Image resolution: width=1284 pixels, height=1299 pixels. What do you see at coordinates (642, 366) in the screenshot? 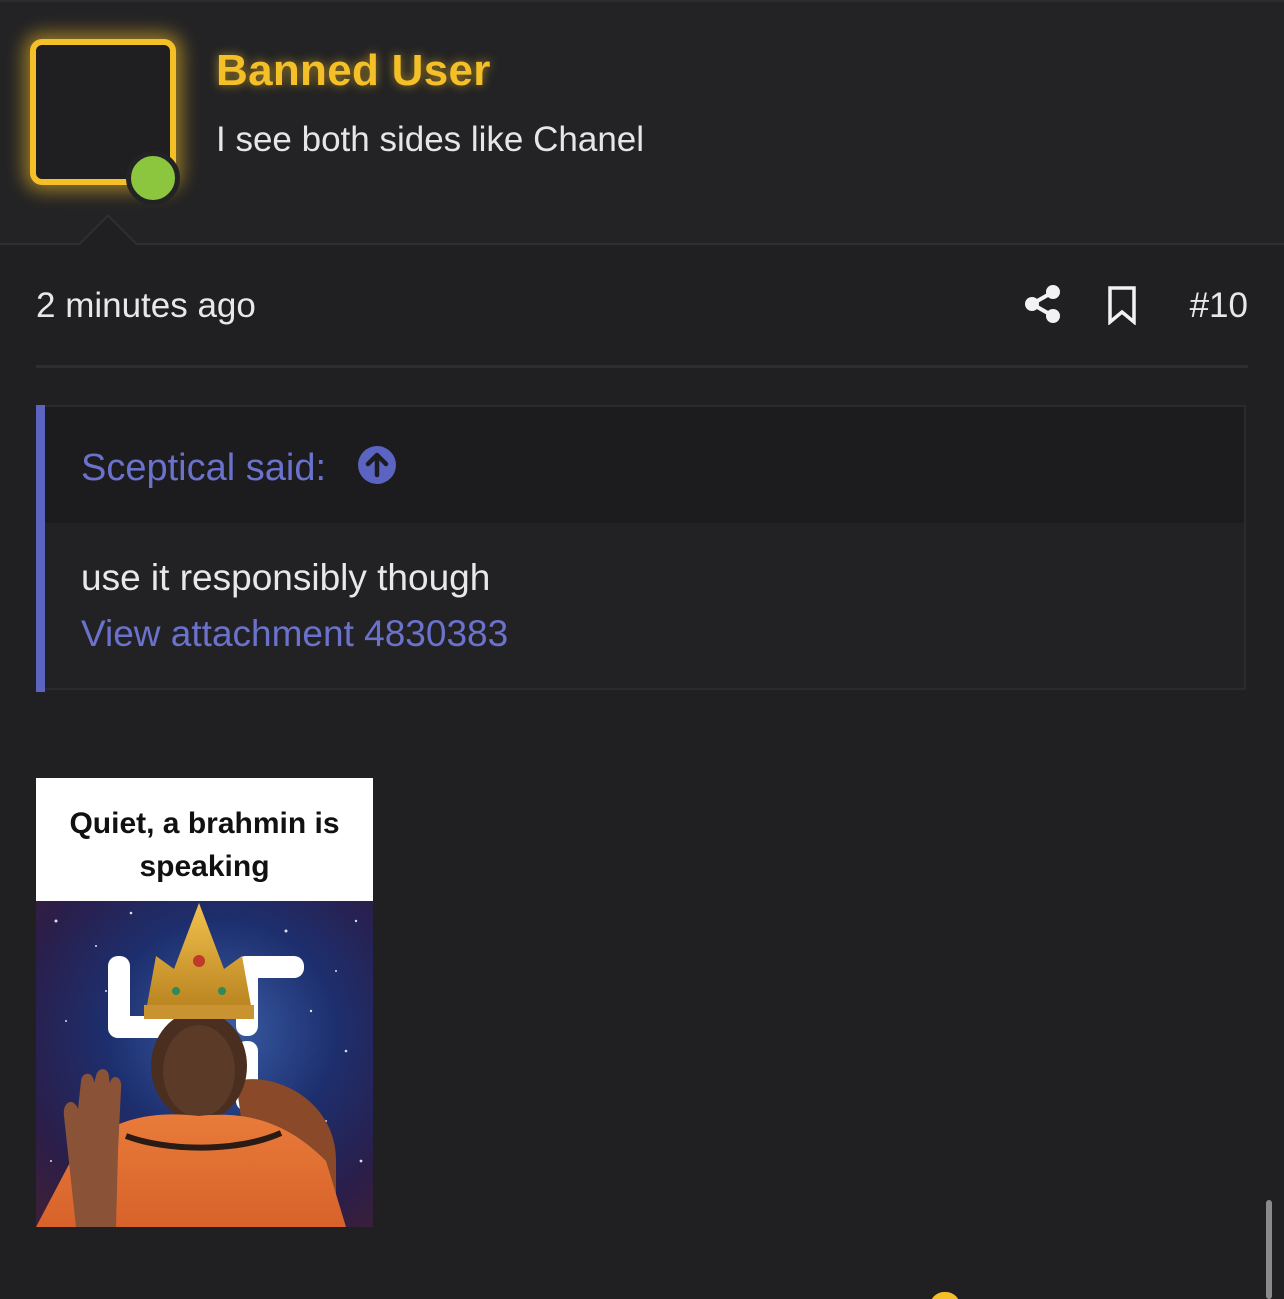
I see `meta-divider` at bounding box center [642, 366].